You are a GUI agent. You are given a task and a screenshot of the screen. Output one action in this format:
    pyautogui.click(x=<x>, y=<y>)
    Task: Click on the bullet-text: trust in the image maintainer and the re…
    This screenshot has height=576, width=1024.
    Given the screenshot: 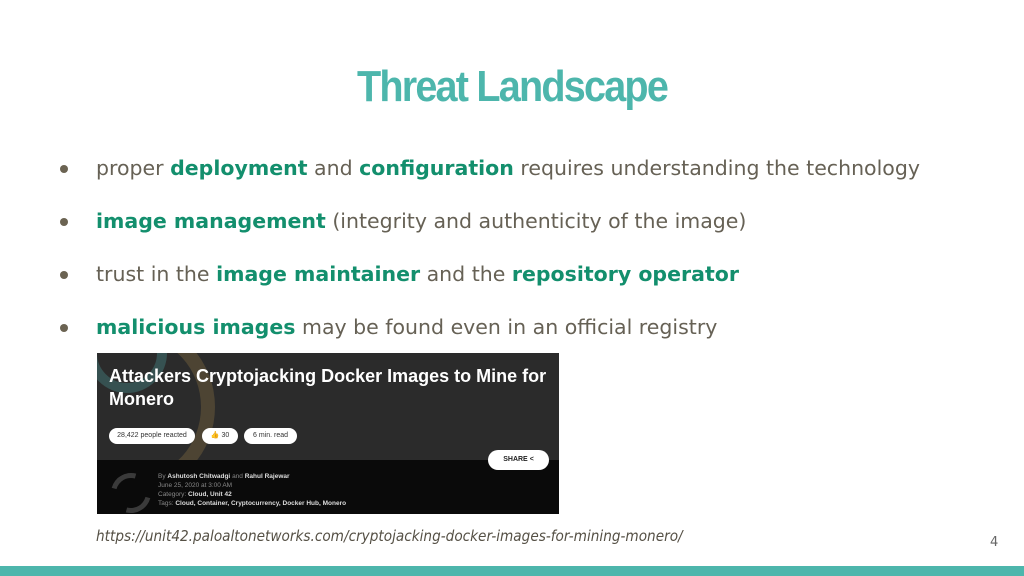 What is the action you would take?
    pyautogui.click(x=417, y=274)
    